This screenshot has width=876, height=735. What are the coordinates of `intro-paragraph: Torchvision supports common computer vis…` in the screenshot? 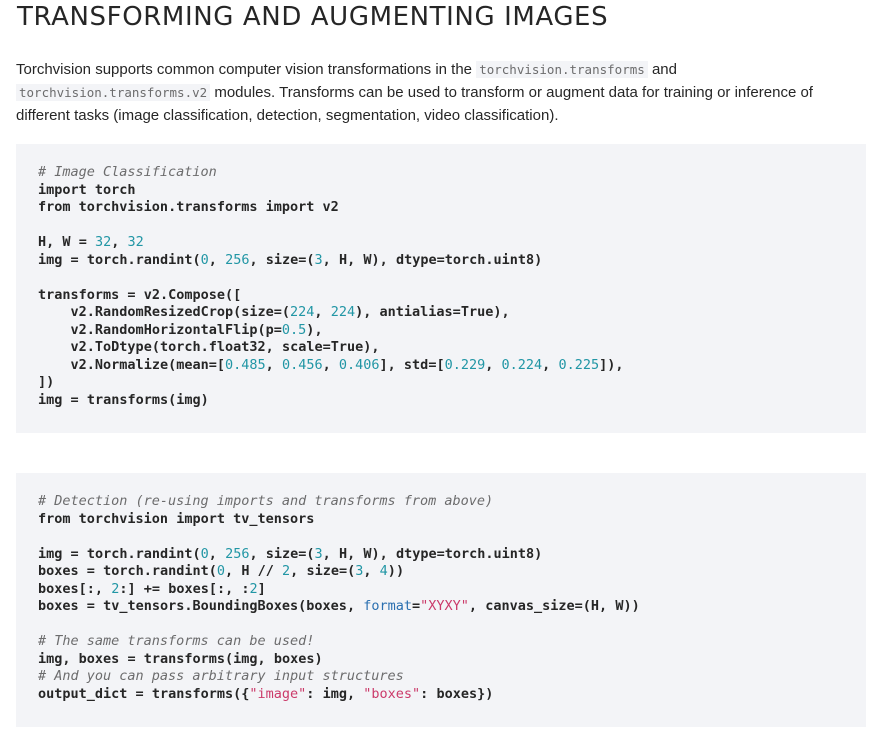 It's located at (441, 92).